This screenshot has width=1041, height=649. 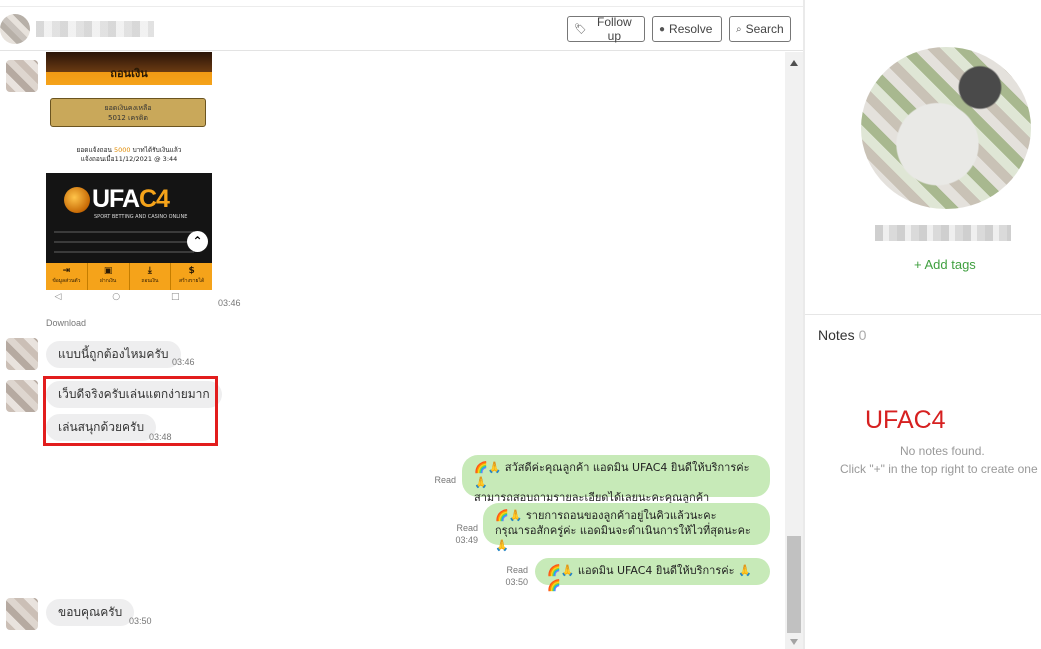 I want to click on notes-title: Notes, so click(x=836, y=335).